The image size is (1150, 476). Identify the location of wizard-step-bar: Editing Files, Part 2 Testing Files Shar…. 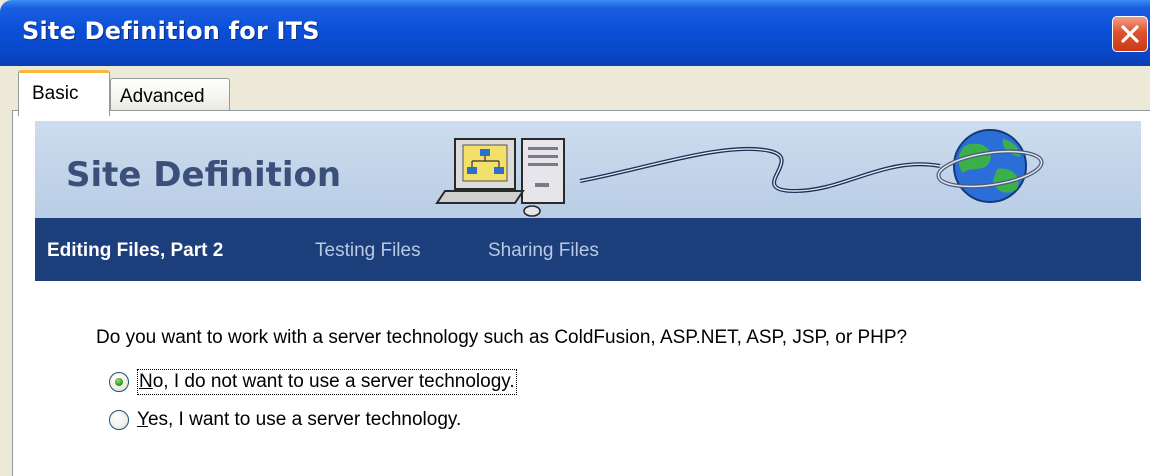
(588, 249).